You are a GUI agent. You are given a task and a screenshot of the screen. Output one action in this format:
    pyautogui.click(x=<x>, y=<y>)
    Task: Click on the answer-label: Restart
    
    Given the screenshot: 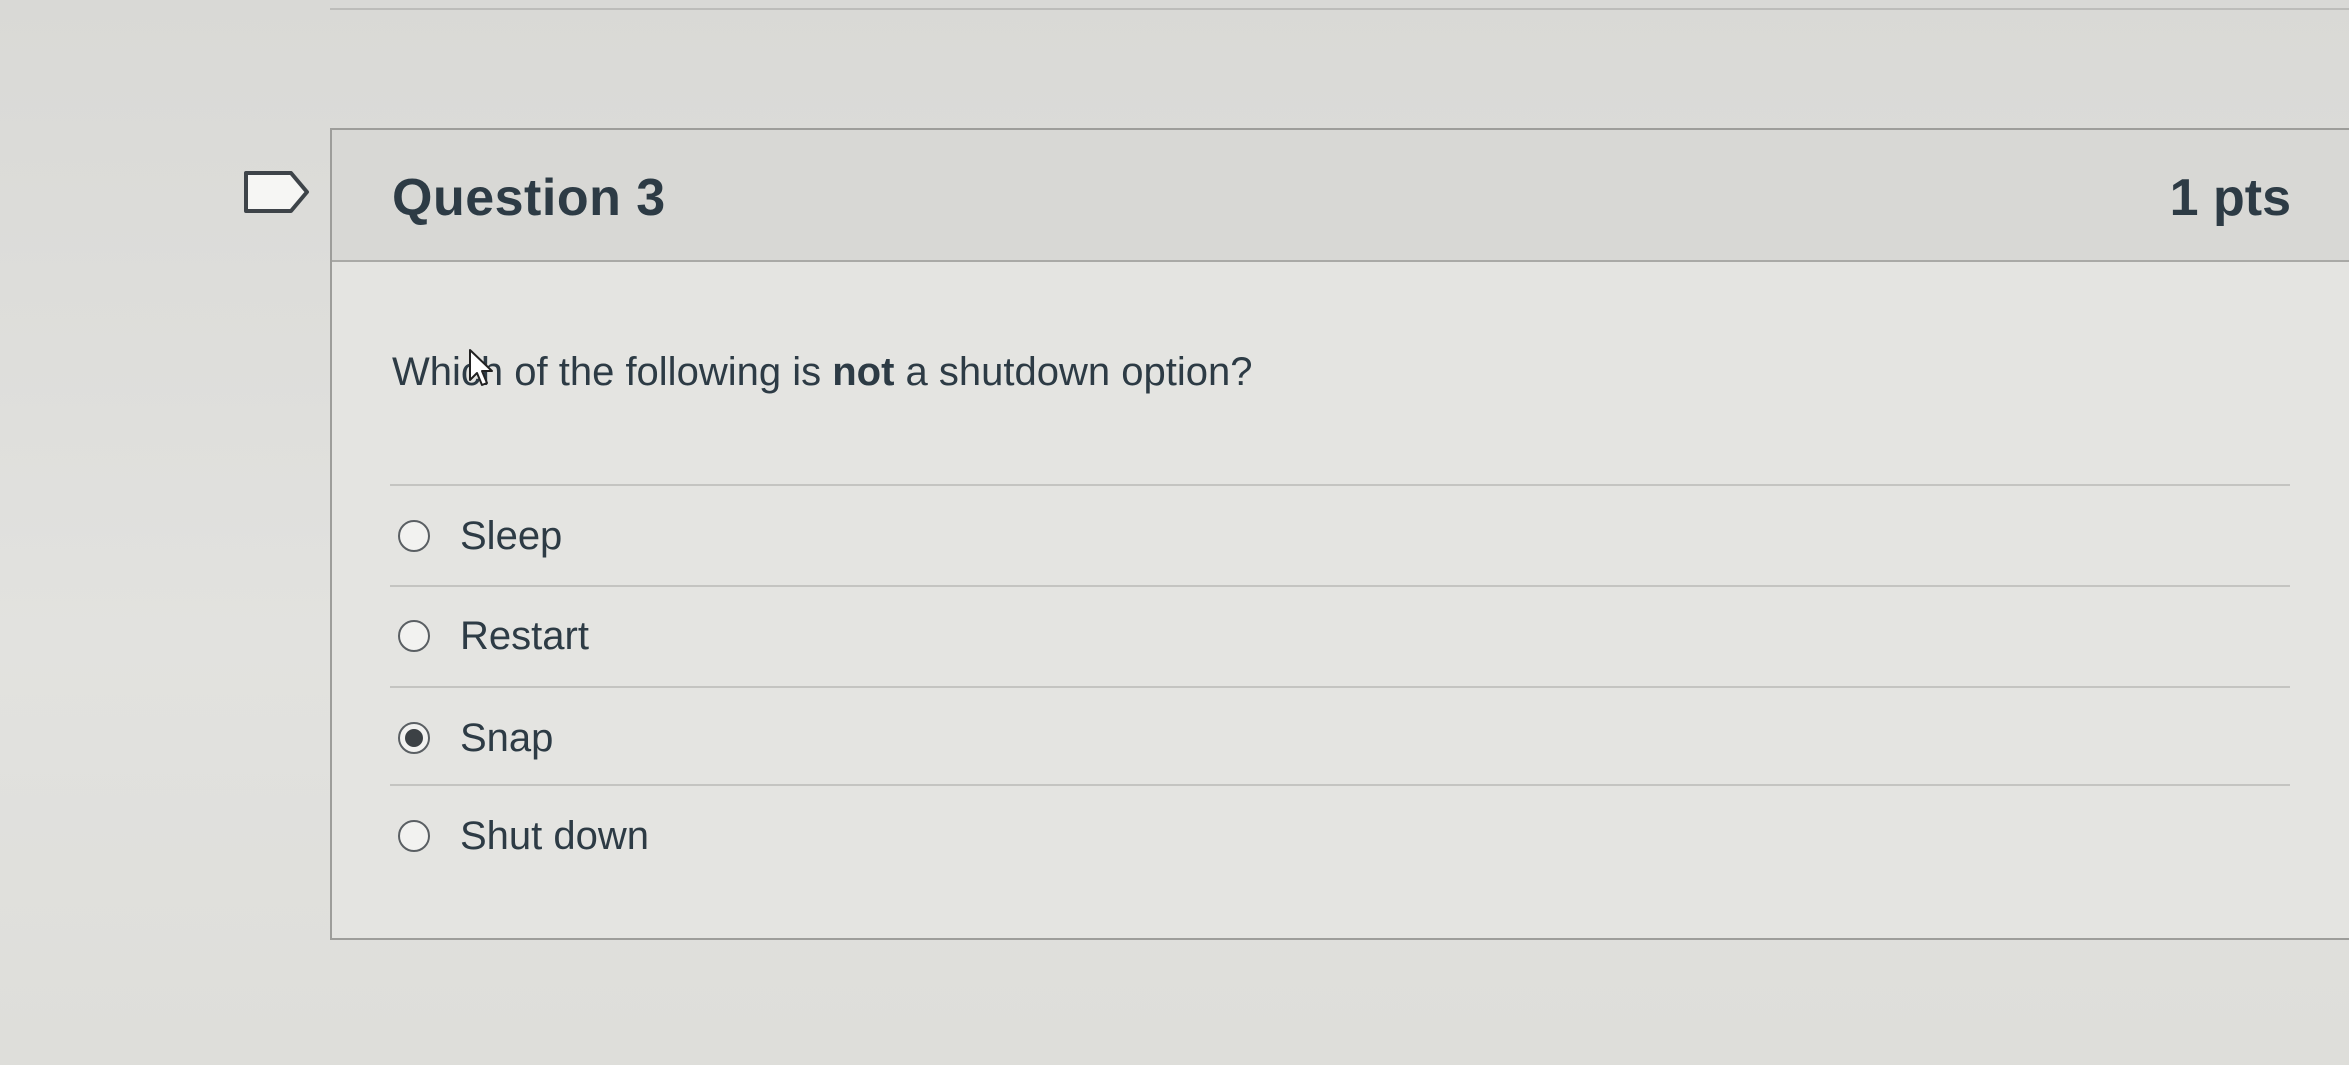 What is the action you would take?
    pyautogui.click(x=524, y=635)
    